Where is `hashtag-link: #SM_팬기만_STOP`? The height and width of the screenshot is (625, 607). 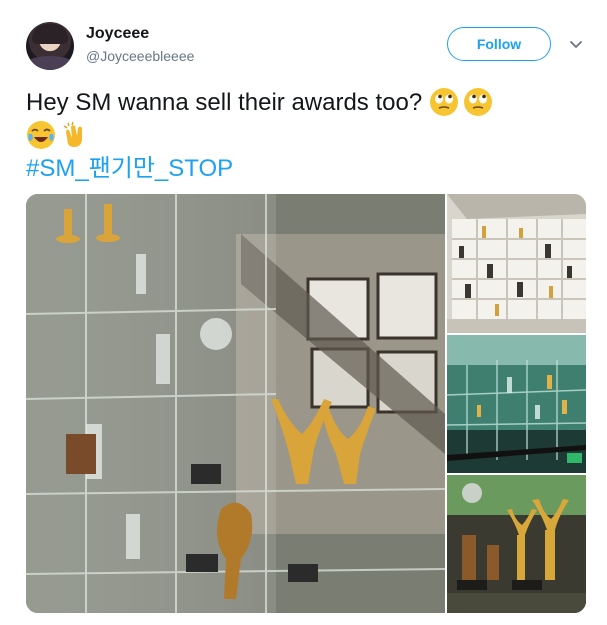 hashtag-link: #SM_팬기만_STOP is located at coordinates (129, 168).